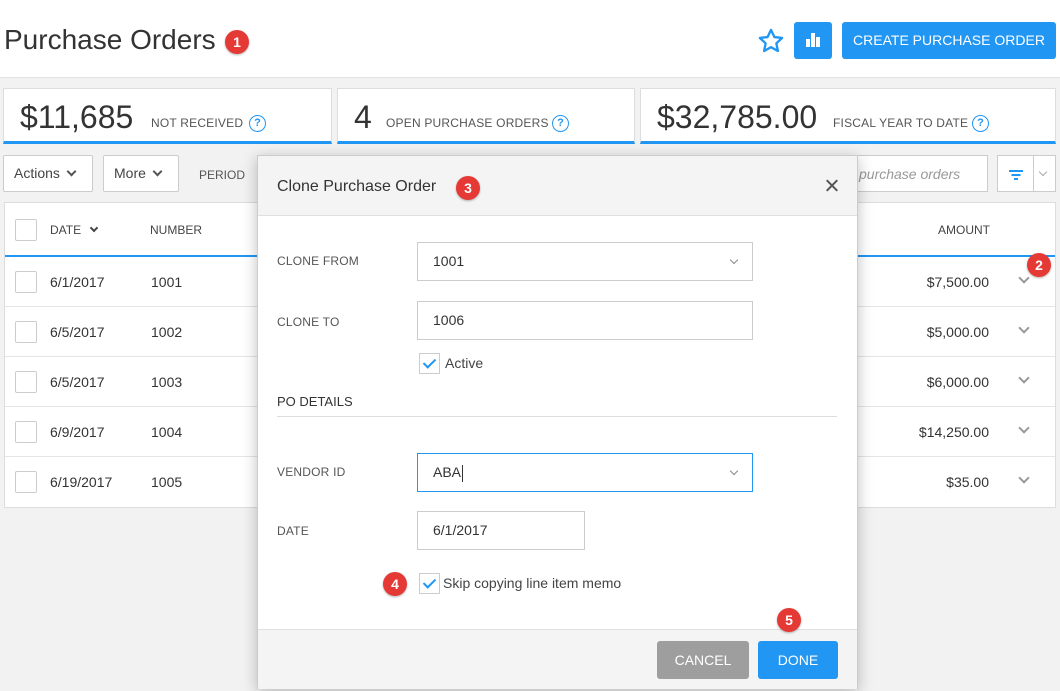  I want to click on column-header-amount: AMOUNT, so click(964, 230).